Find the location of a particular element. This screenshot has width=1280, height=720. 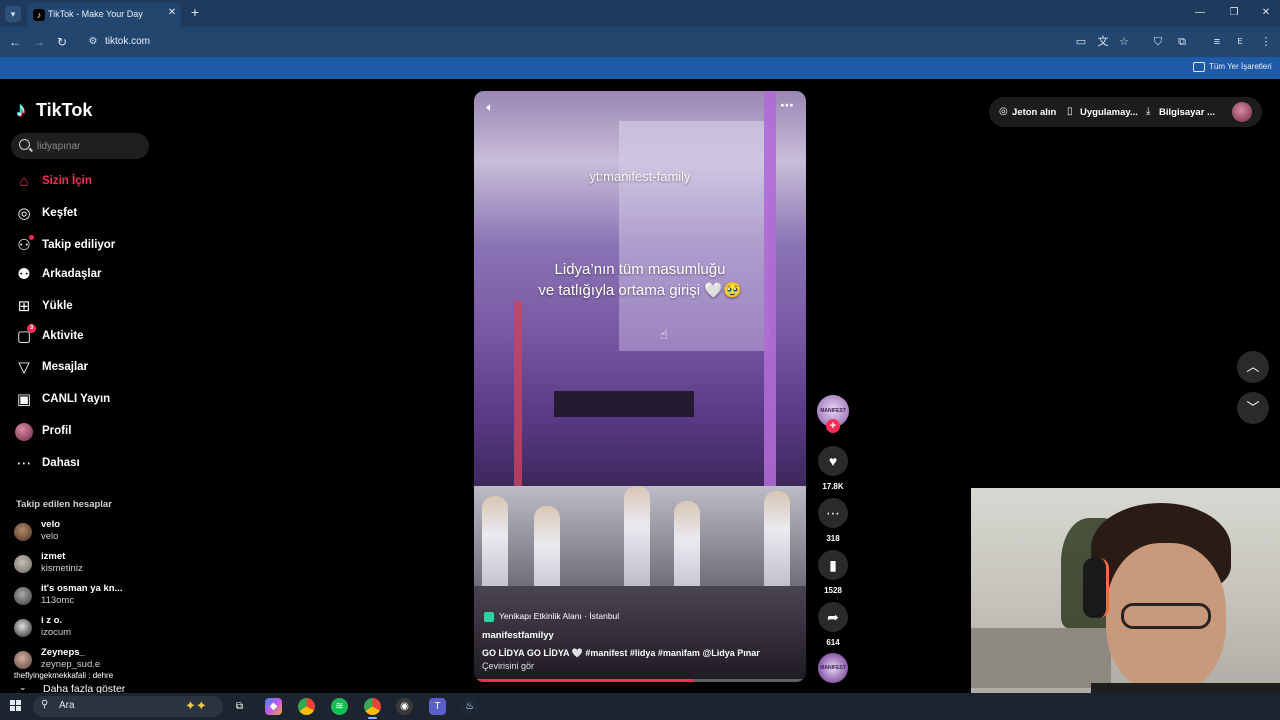

followed-account: izmet kismetiniz is located at coordinates (81, 564).